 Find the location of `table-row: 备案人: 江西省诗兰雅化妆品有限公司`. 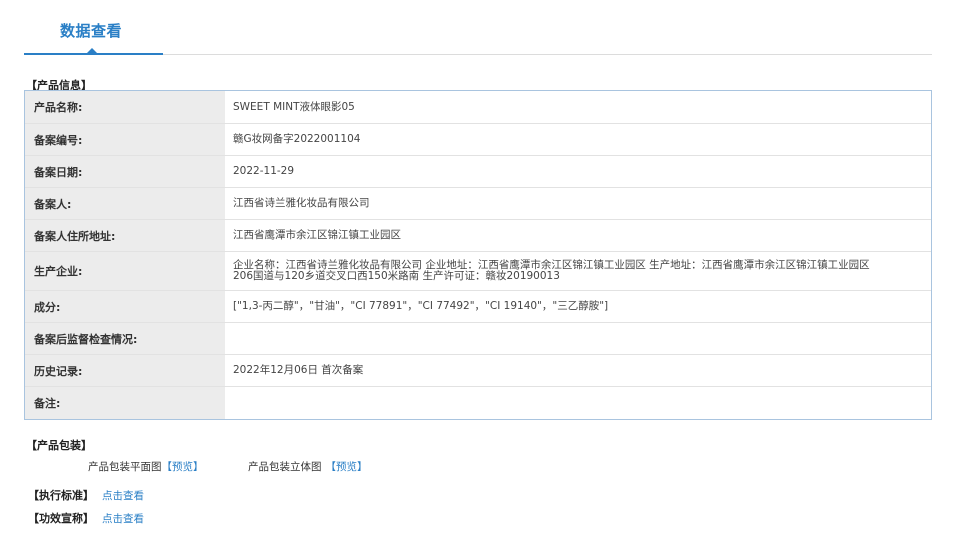

table-row: 备案人: 江西省诗兰雅化妆品有限公司 is located at coordinates (478, 204).